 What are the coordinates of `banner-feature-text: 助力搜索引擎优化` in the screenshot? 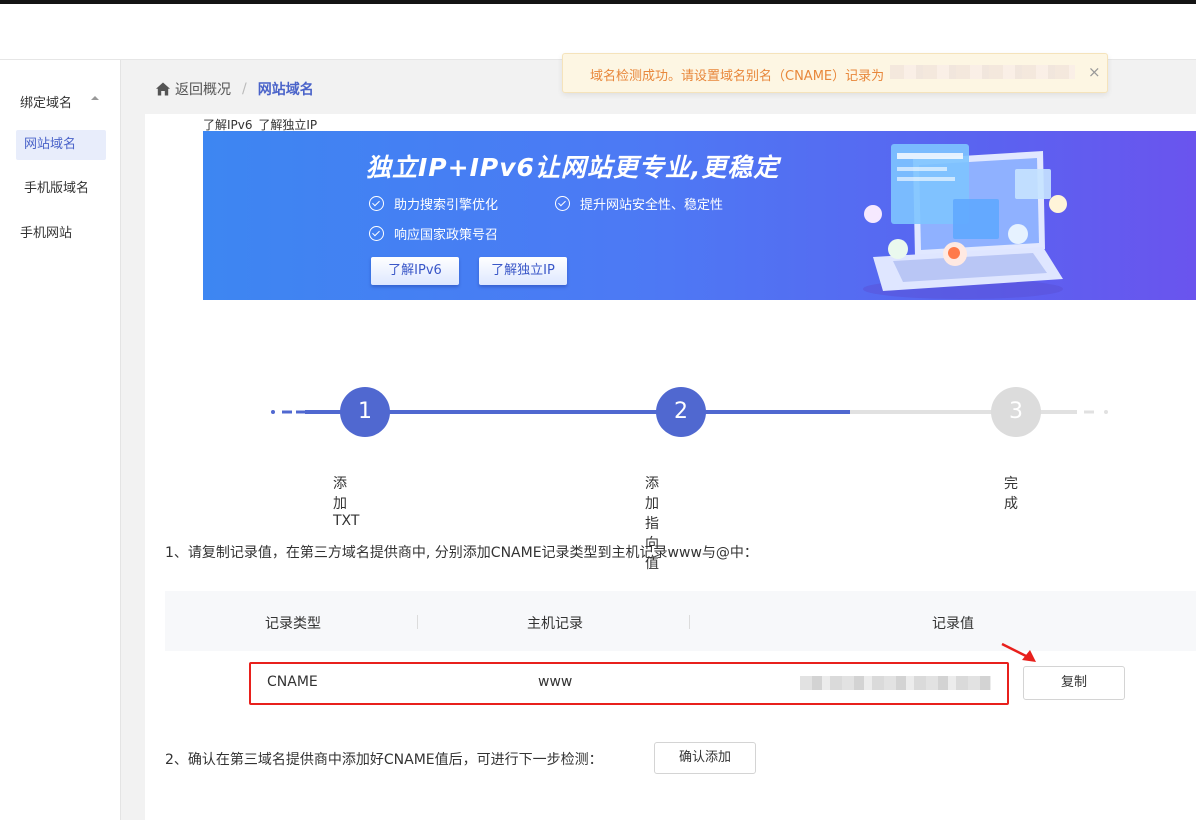 It's located at (446, 205).